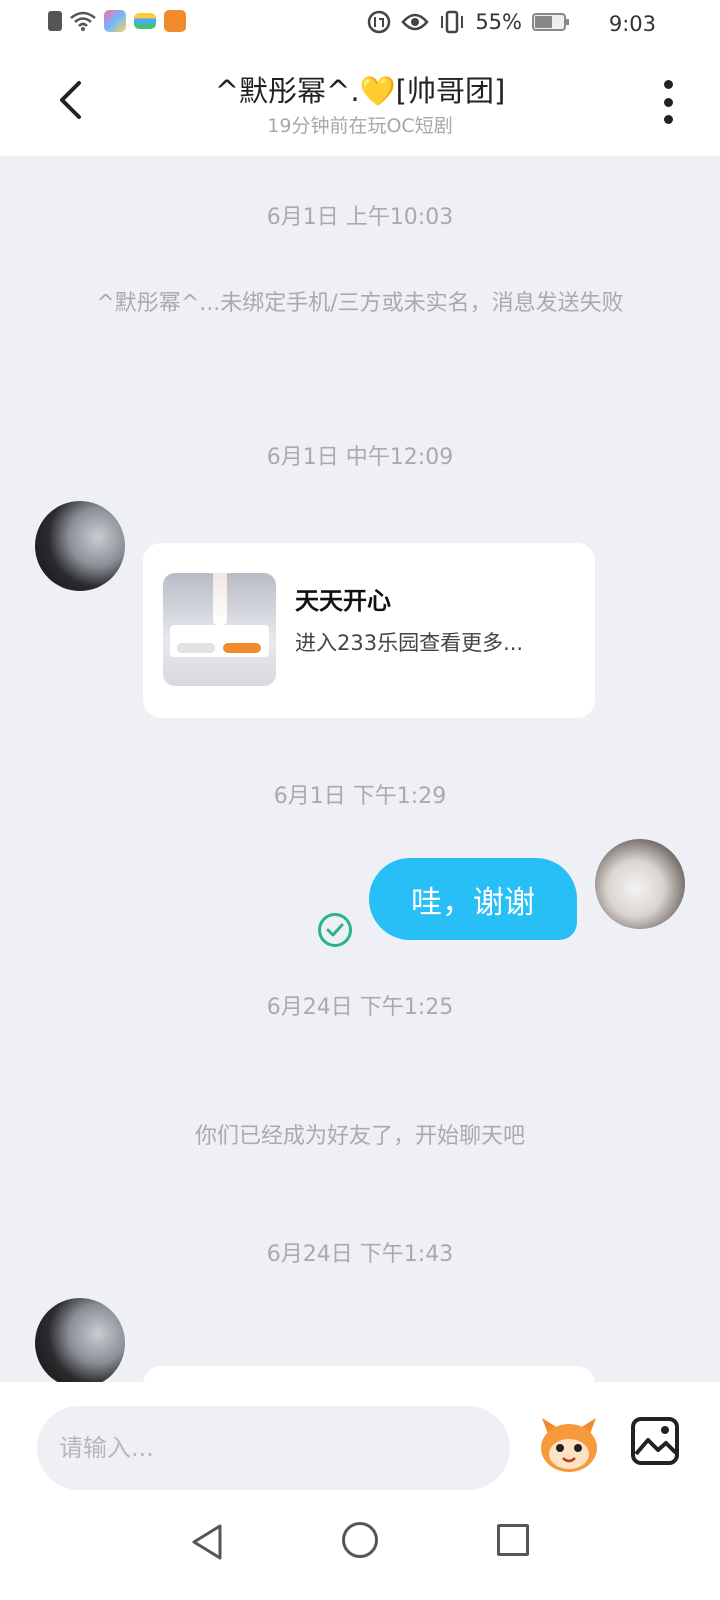  I want to click on alert-icon, so click(55, 21).